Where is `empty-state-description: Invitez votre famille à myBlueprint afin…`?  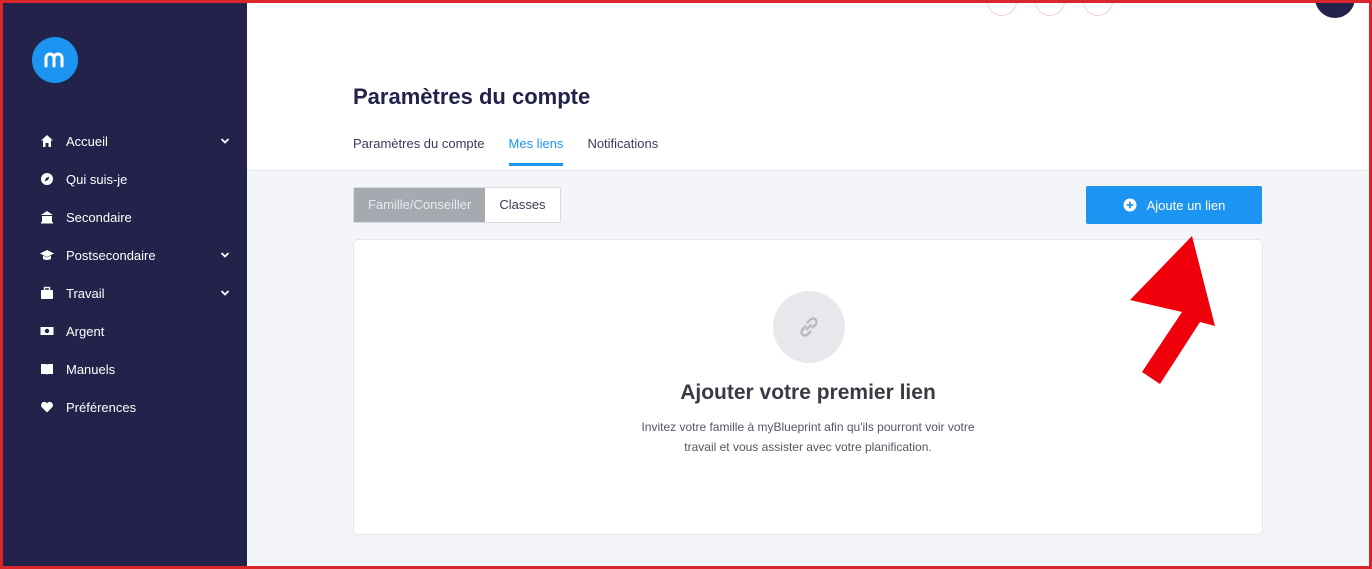
empty-state-description: Invitez votre famille à myBlueprint afin… is located at coordinates (808, 437).